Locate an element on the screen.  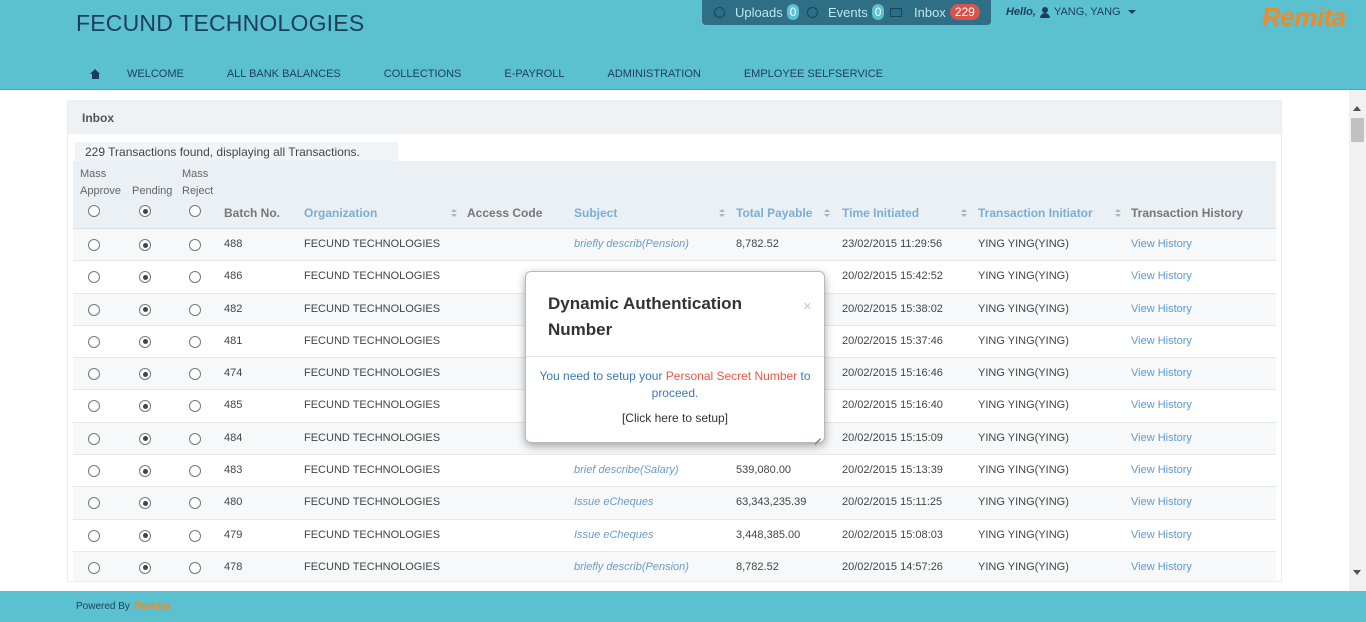
nav-collections: COLLECTIONS is located at coordinates (423, 74).